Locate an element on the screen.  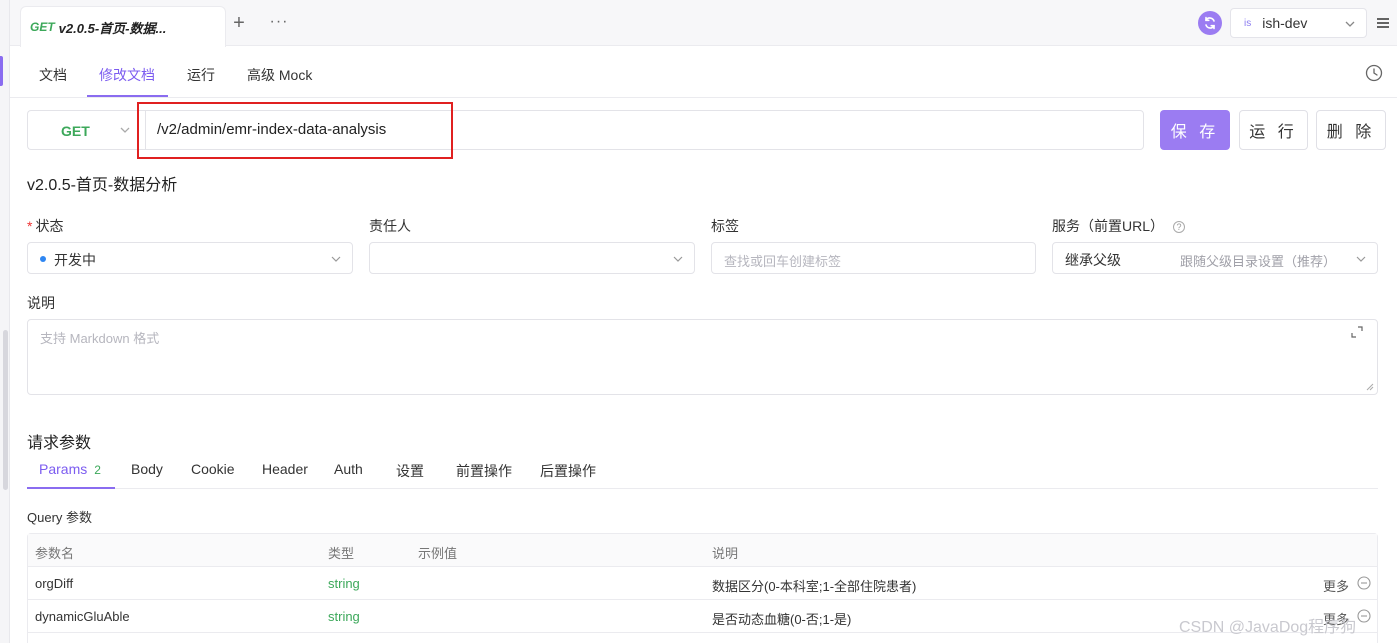
col-param-name: 参数名 is located at coordinates (55, 553).